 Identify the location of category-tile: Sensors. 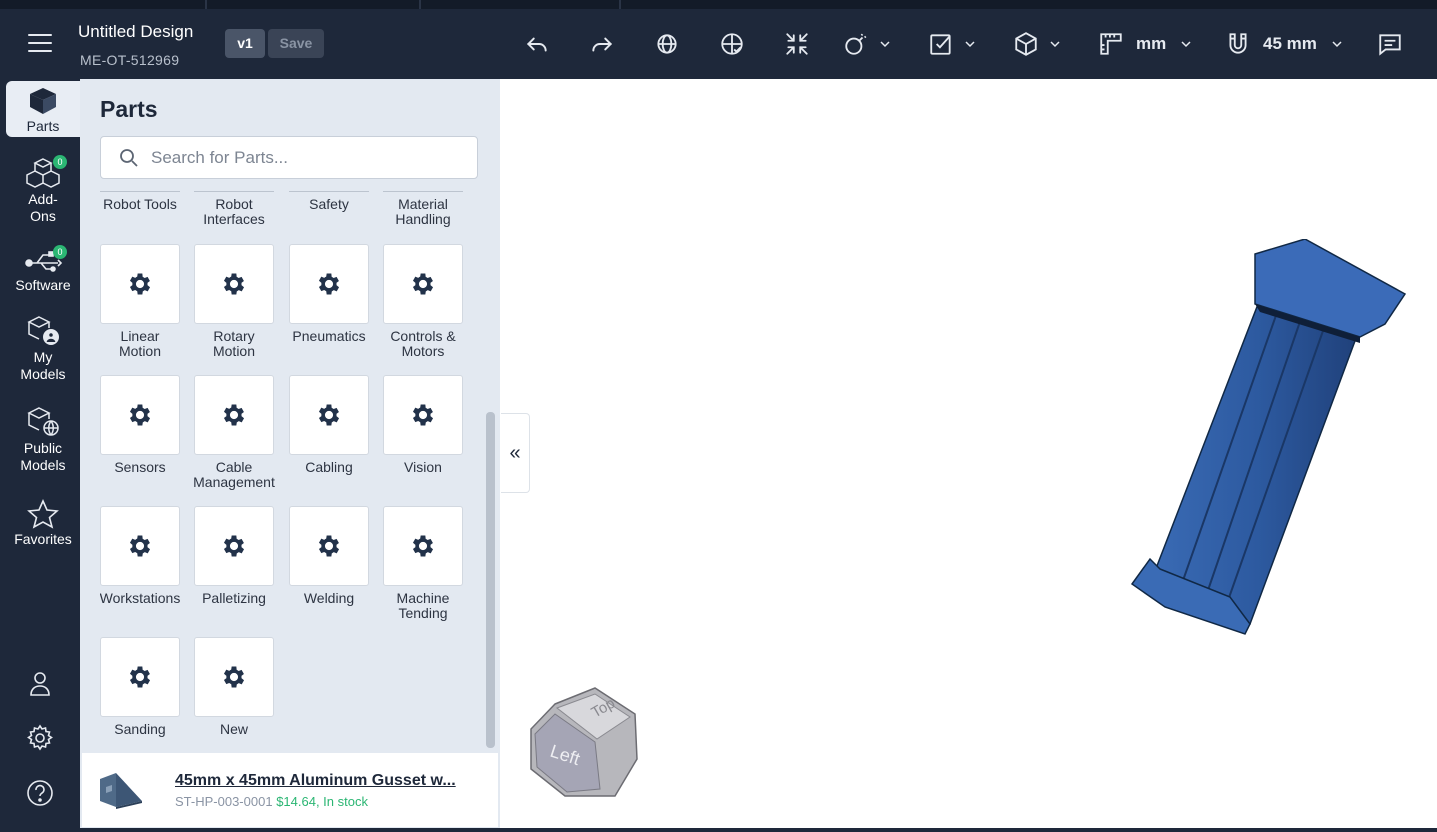
(140, 425).